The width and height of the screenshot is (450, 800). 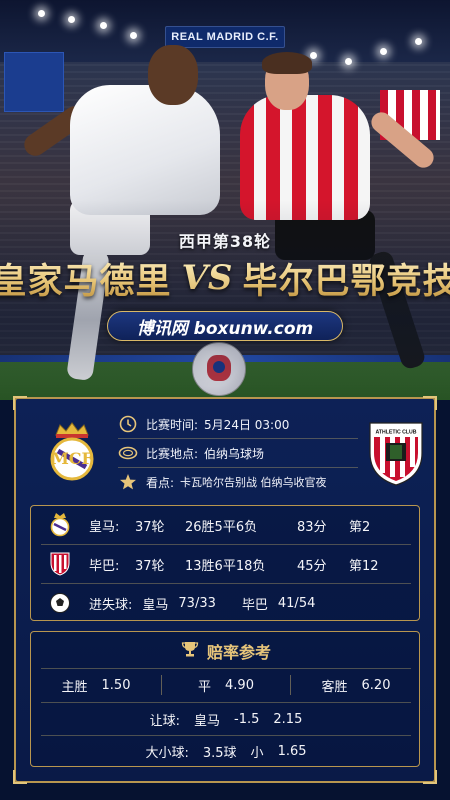 I want to click on match-venue-label: 比赛地点:, so click(x=172, y=453).